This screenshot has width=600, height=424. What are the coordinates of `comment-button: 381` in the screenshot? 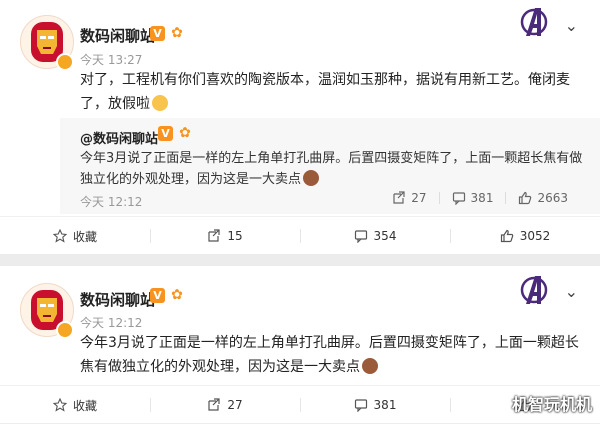 It's located at (375, 405).